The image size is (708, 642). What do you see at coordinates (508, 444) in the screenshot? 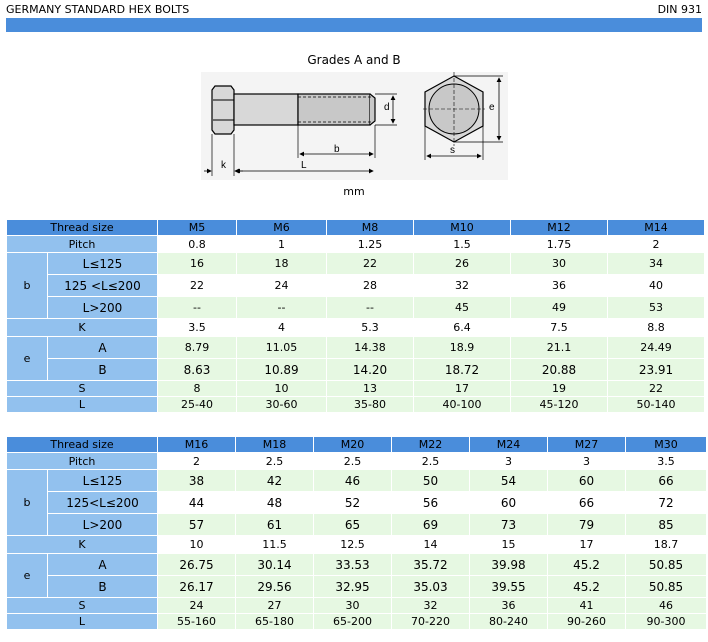
I see `size-cell: M24` at bounding box center [508, 444].